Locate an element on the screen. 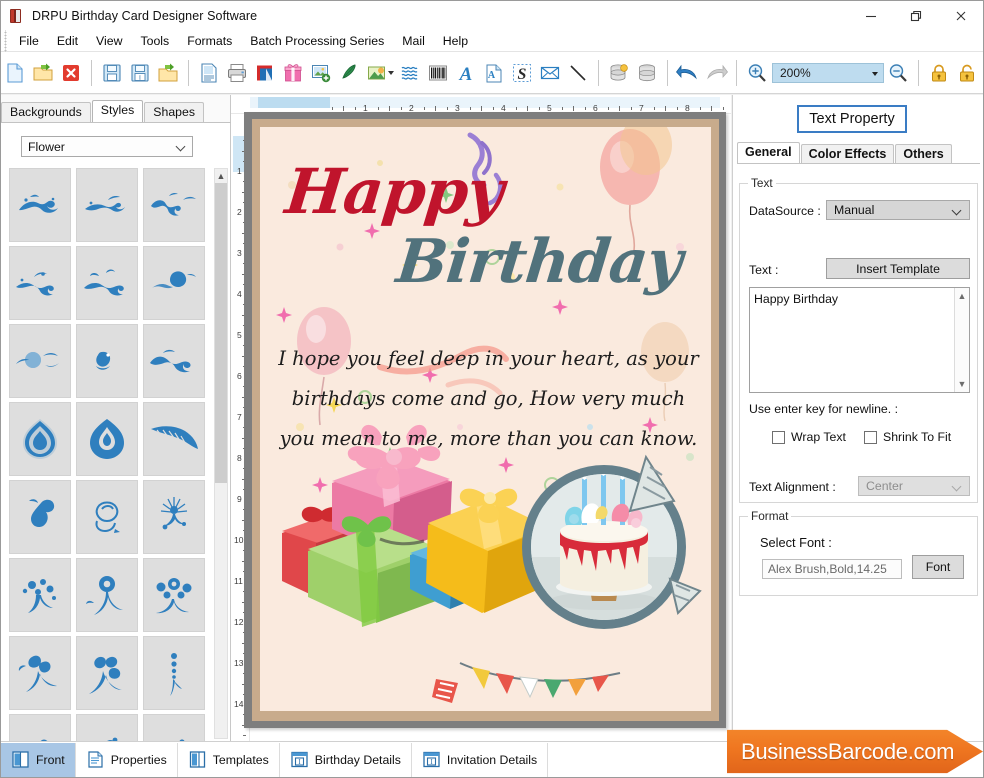 The height and width of the screenshot is (778, 984). unlock-icon is located at coordinates (967, 73).